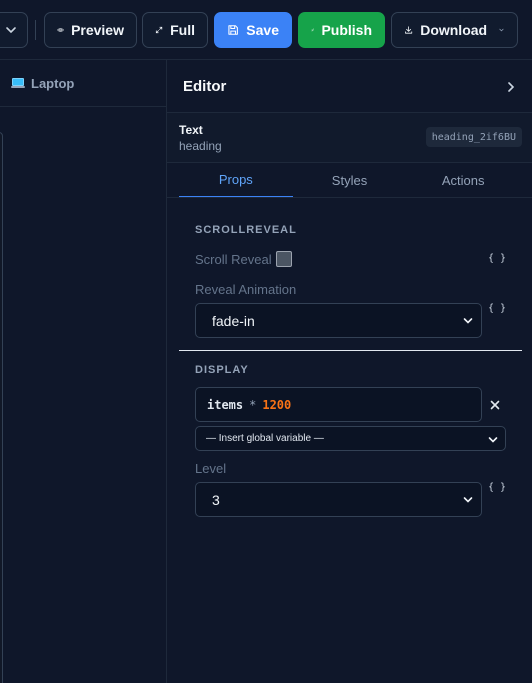 The width and height of the screenshot is (532, 683). What do you see at coordinates (233, 259) in the screenshot?
I see `scroll-reveal-label: Scroll Reveal` at bounding box center [233, 259].